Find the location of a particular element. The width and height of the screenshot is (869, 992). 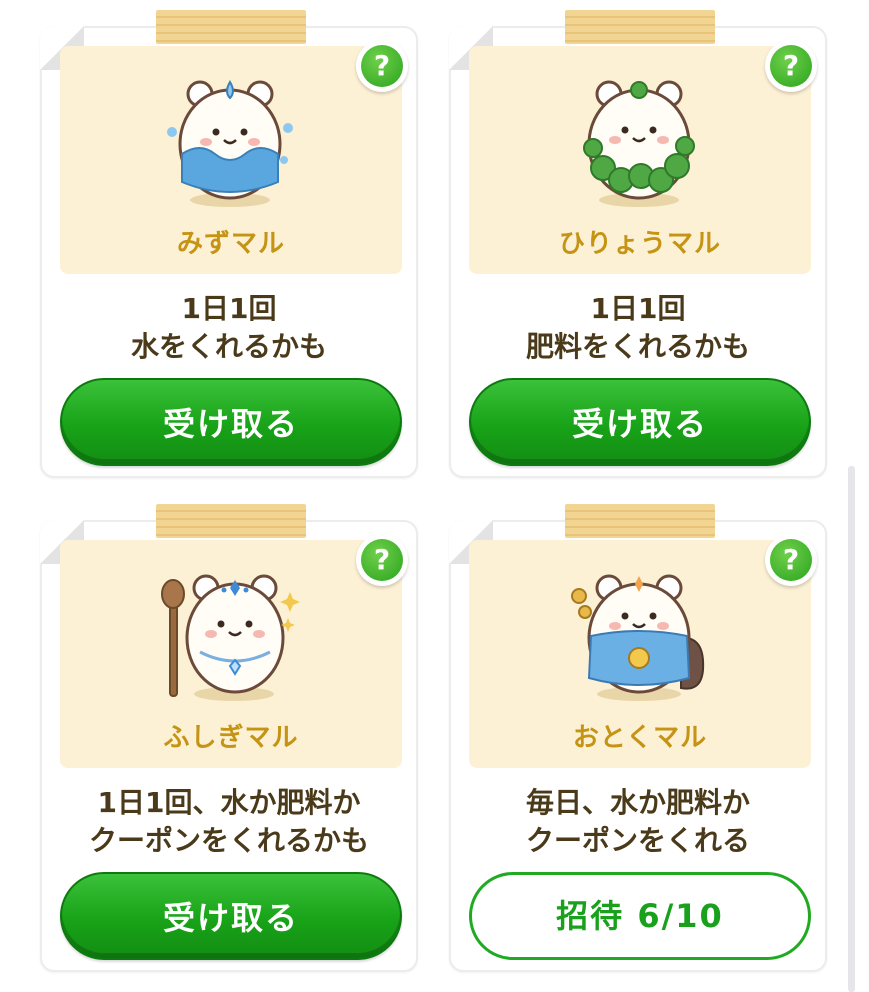

character-description: 1日1回 水をくれるかも is located at coordinates (229, 328).